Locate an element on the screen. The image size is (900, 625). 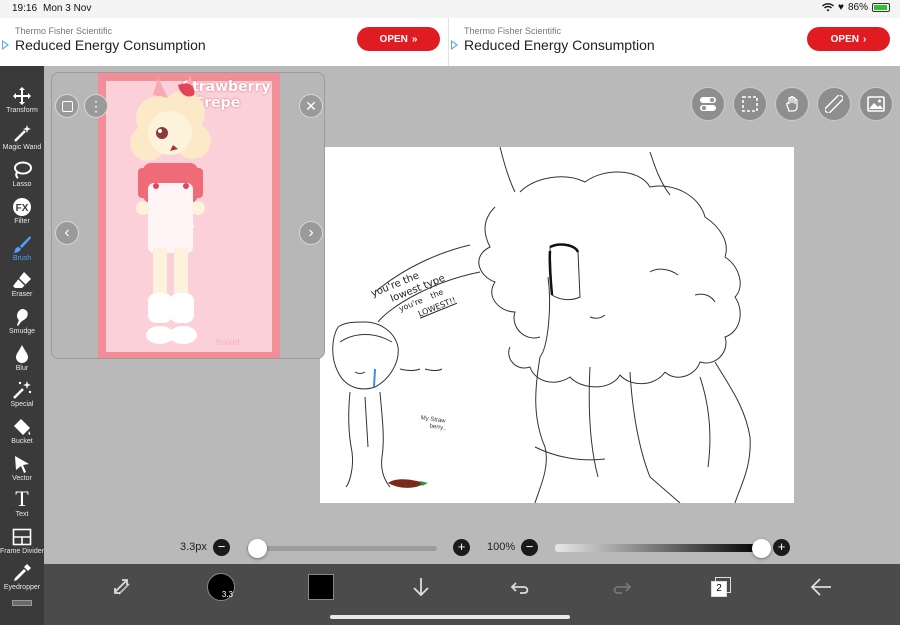
tool-magic-wand: Magic Wand is located at coordinates (22, 139).